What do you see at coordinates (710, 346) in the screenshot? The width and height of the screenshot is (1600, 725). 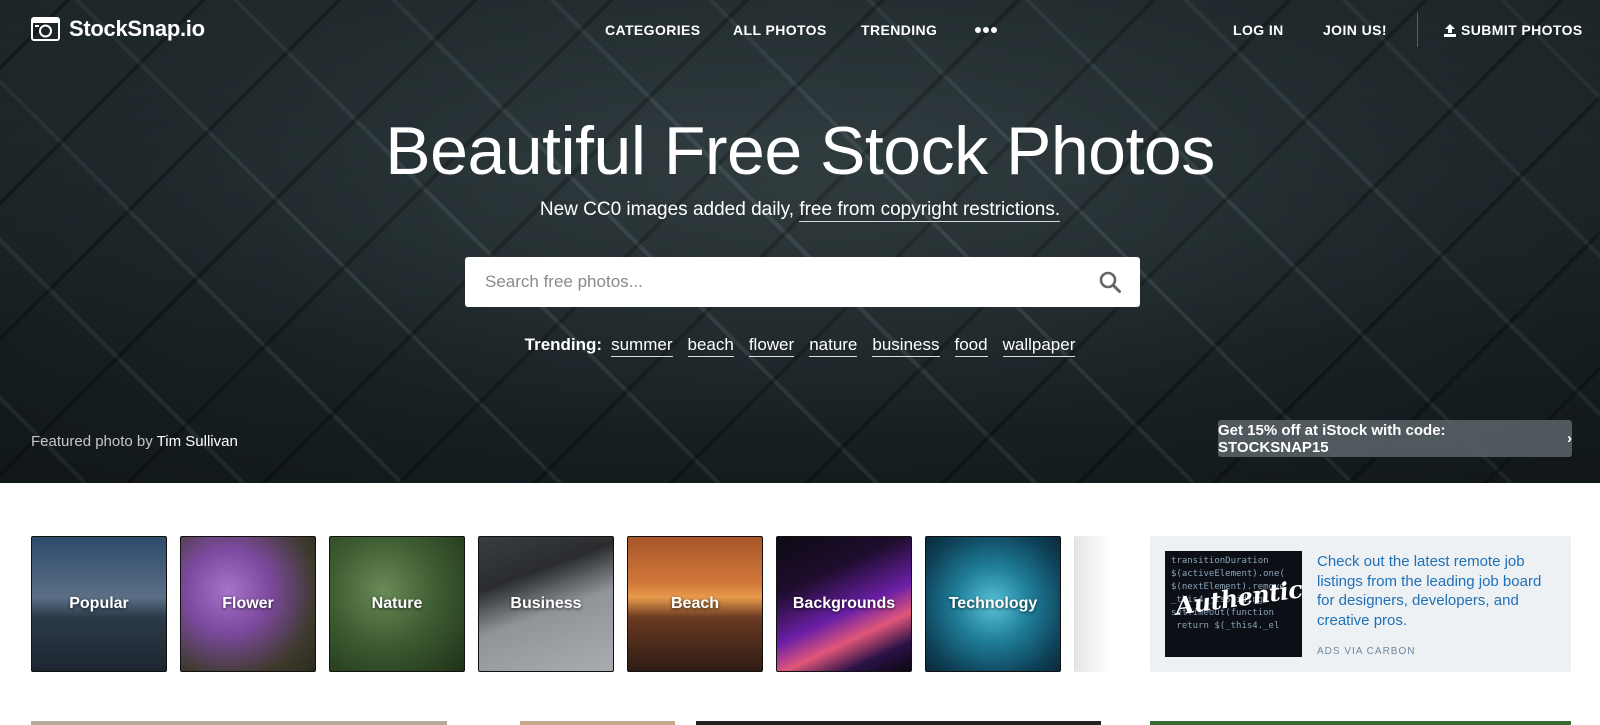 I see `trending-tag-beach: beach` at bounding box center [710, 346].